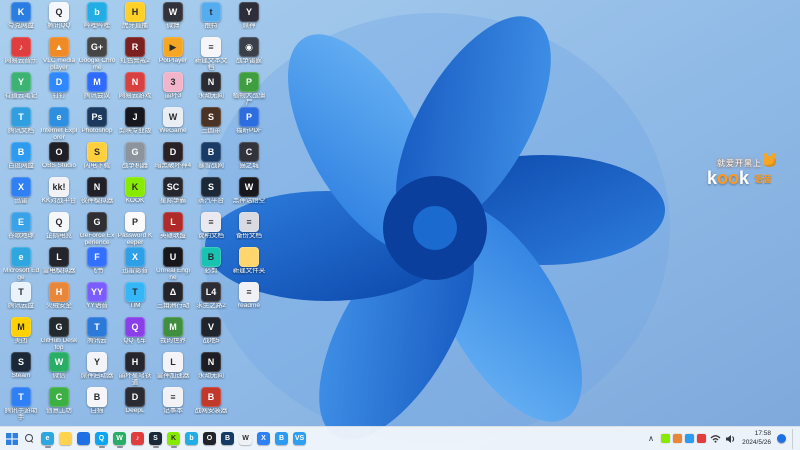  I want to click on notification-badge, so click(781, 438).